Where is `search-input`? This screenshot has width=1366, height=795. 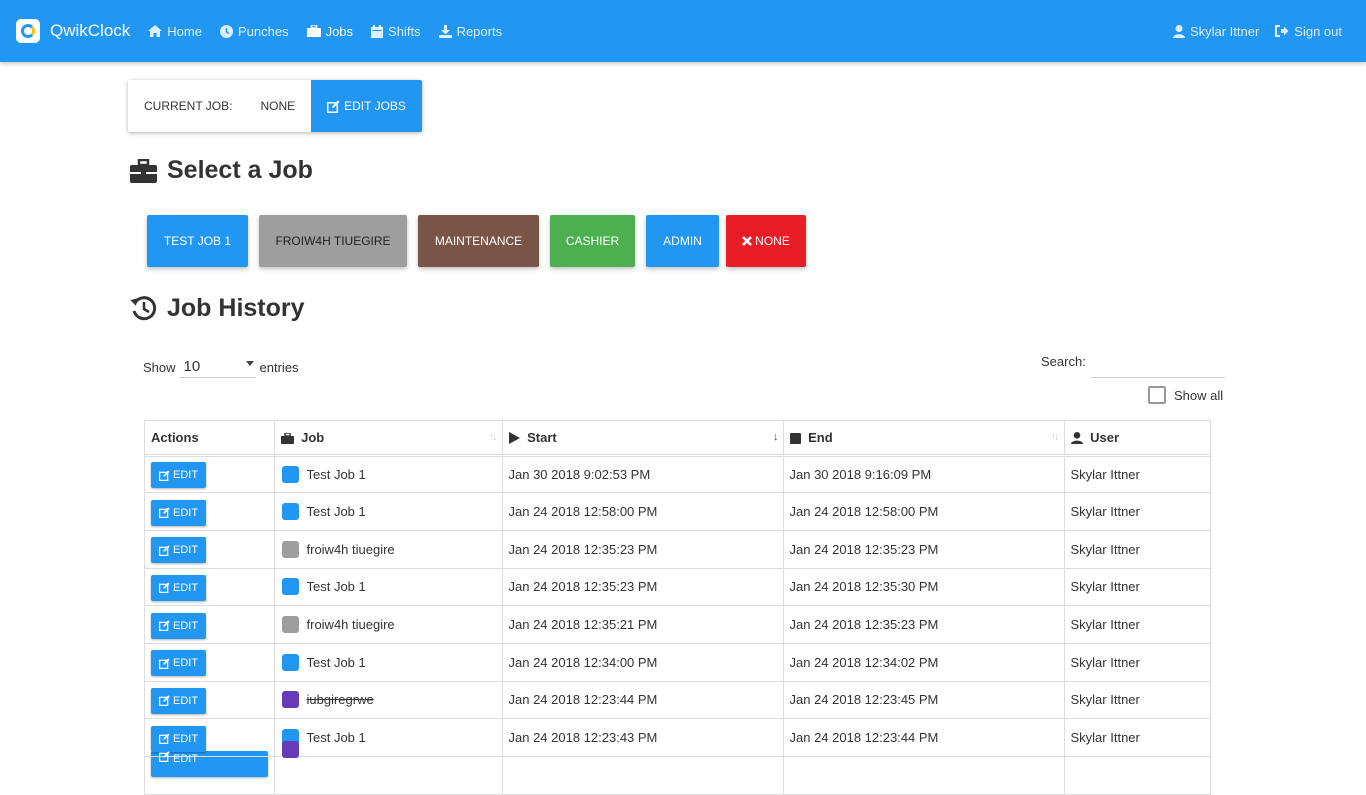
search-input is located at coordinates (1157, 366).